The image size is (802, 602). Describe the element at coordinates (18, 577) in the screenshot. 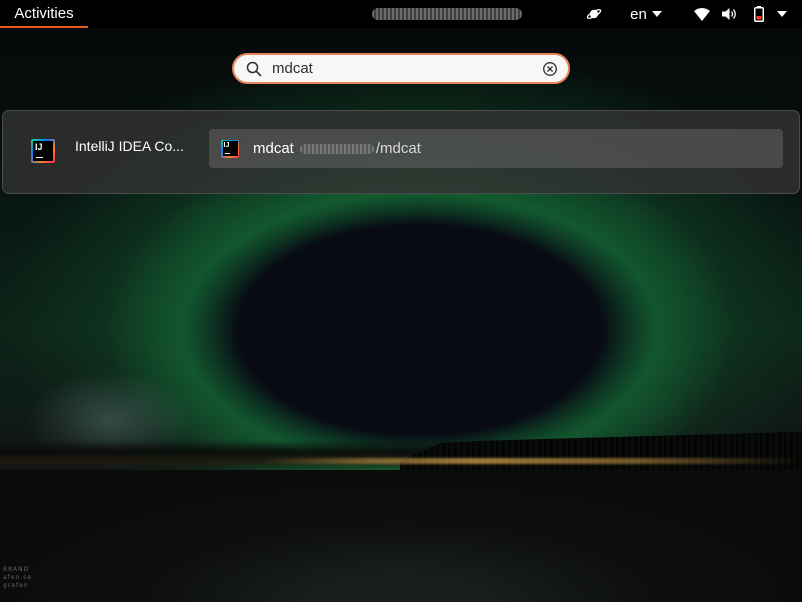

I see `wallpaper-watermark: BRAND afen.se grafen` at that location.